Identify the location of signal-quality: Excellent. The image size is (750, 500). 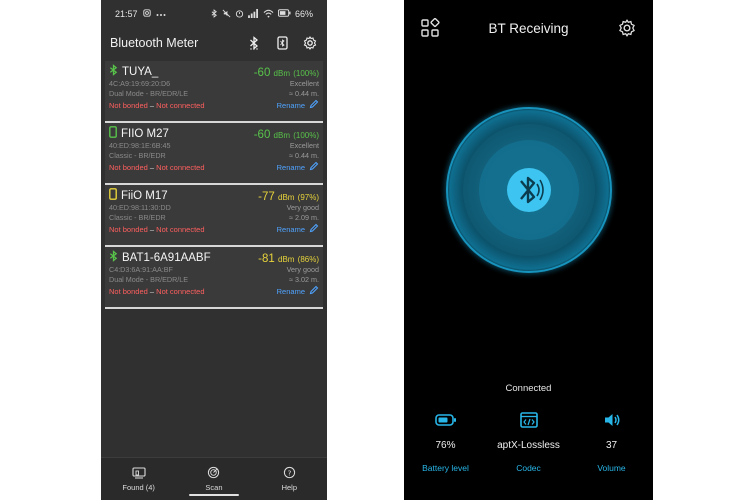
(304, 83).